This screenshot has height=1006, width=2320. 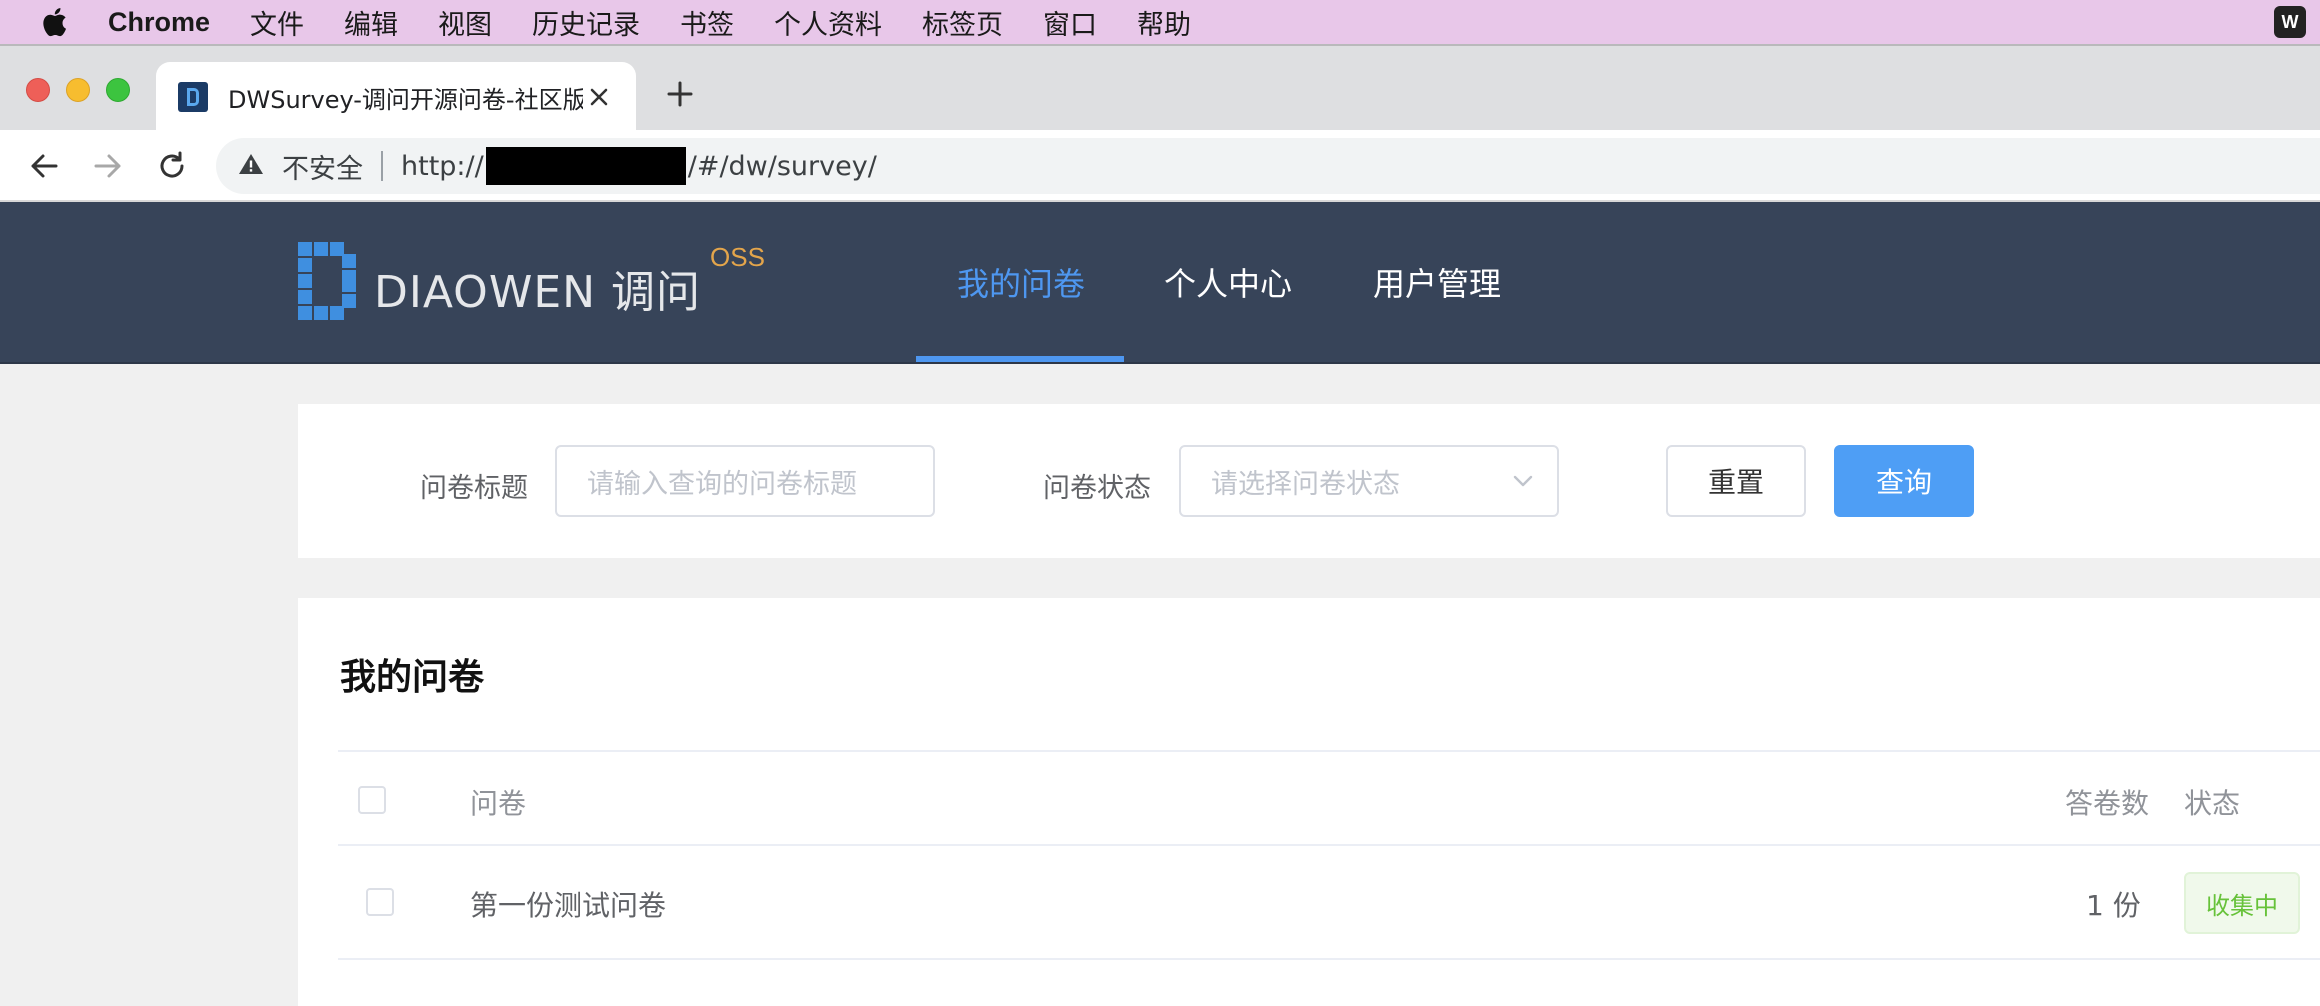 I want to click on column-status: 状态, so click(x=2212, y=803).